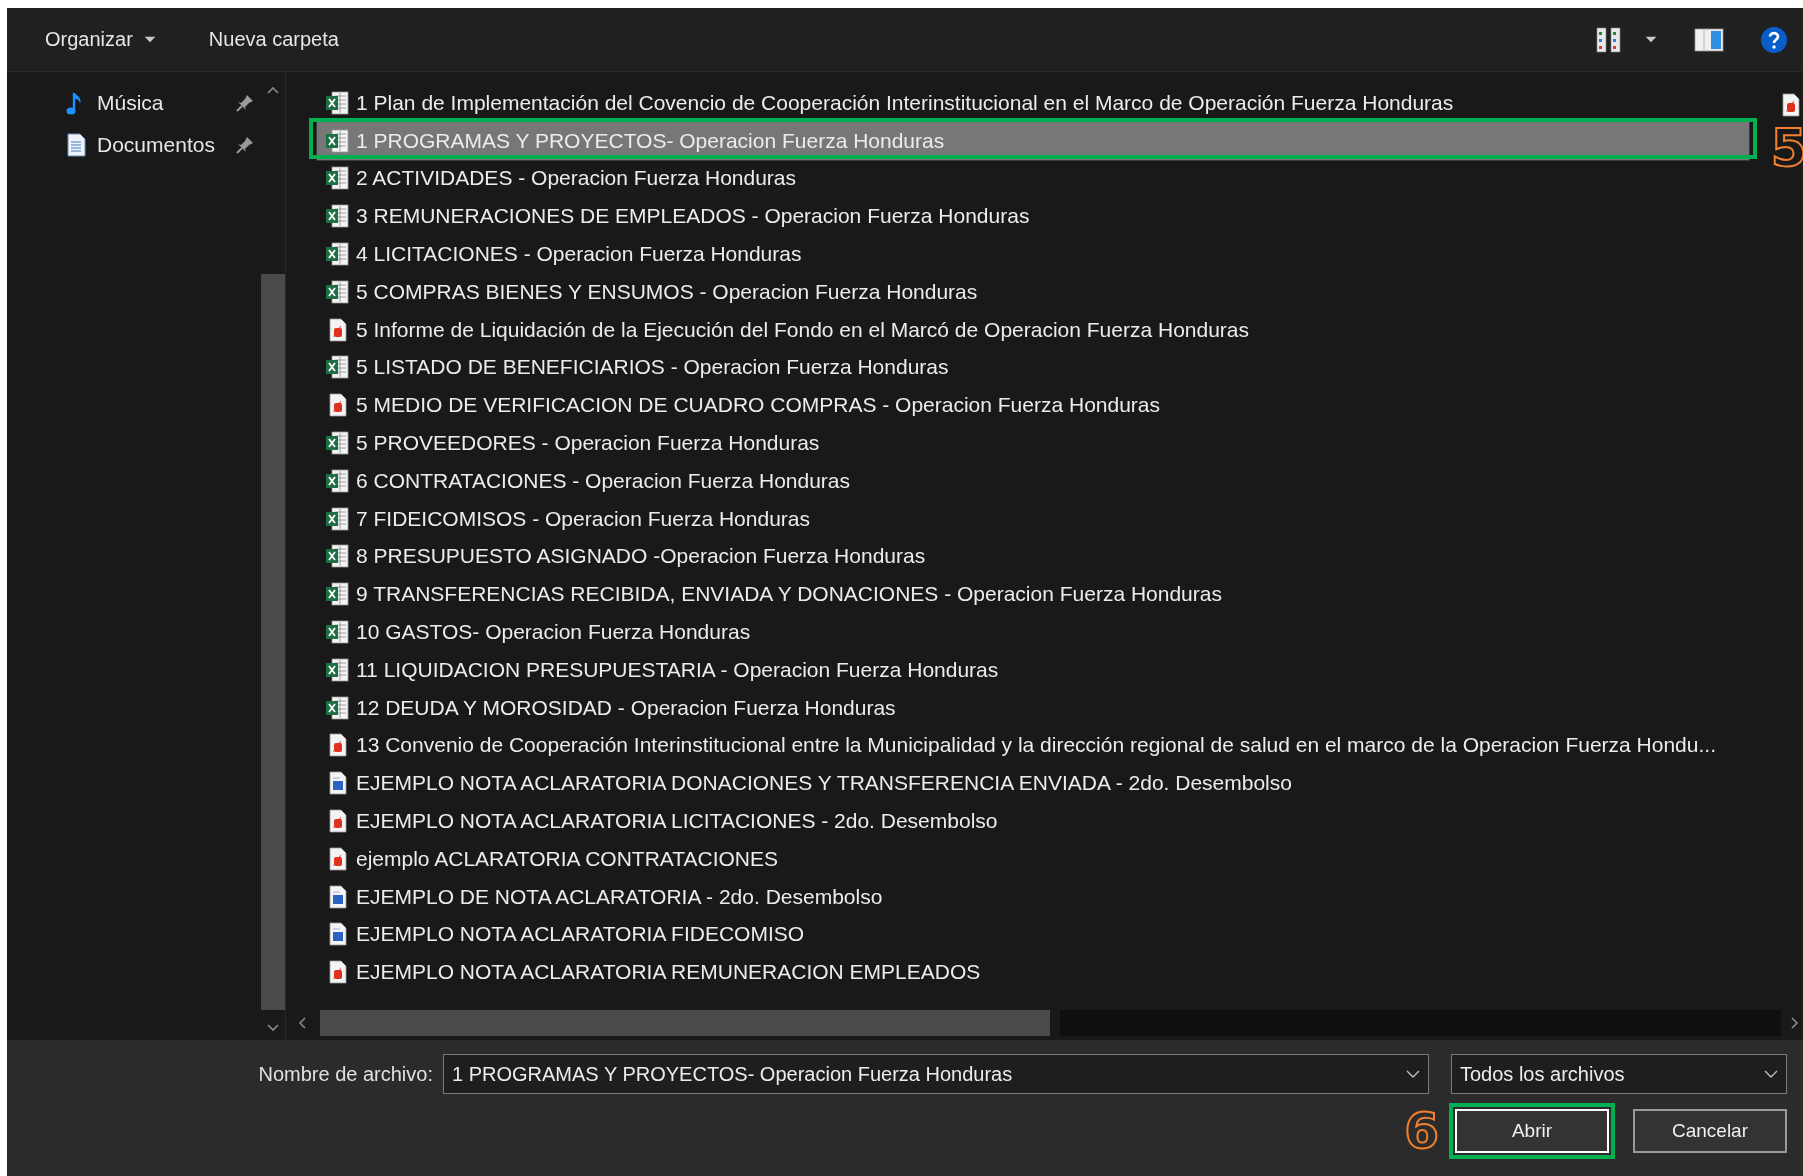 The image size is (1803, 1176). I want to click on file-row: 1 Plan de Implementación del Covencio de Cooperación Interinstitucional en el Marco de Operación Fuerza Honduras, so click(1033, 103).